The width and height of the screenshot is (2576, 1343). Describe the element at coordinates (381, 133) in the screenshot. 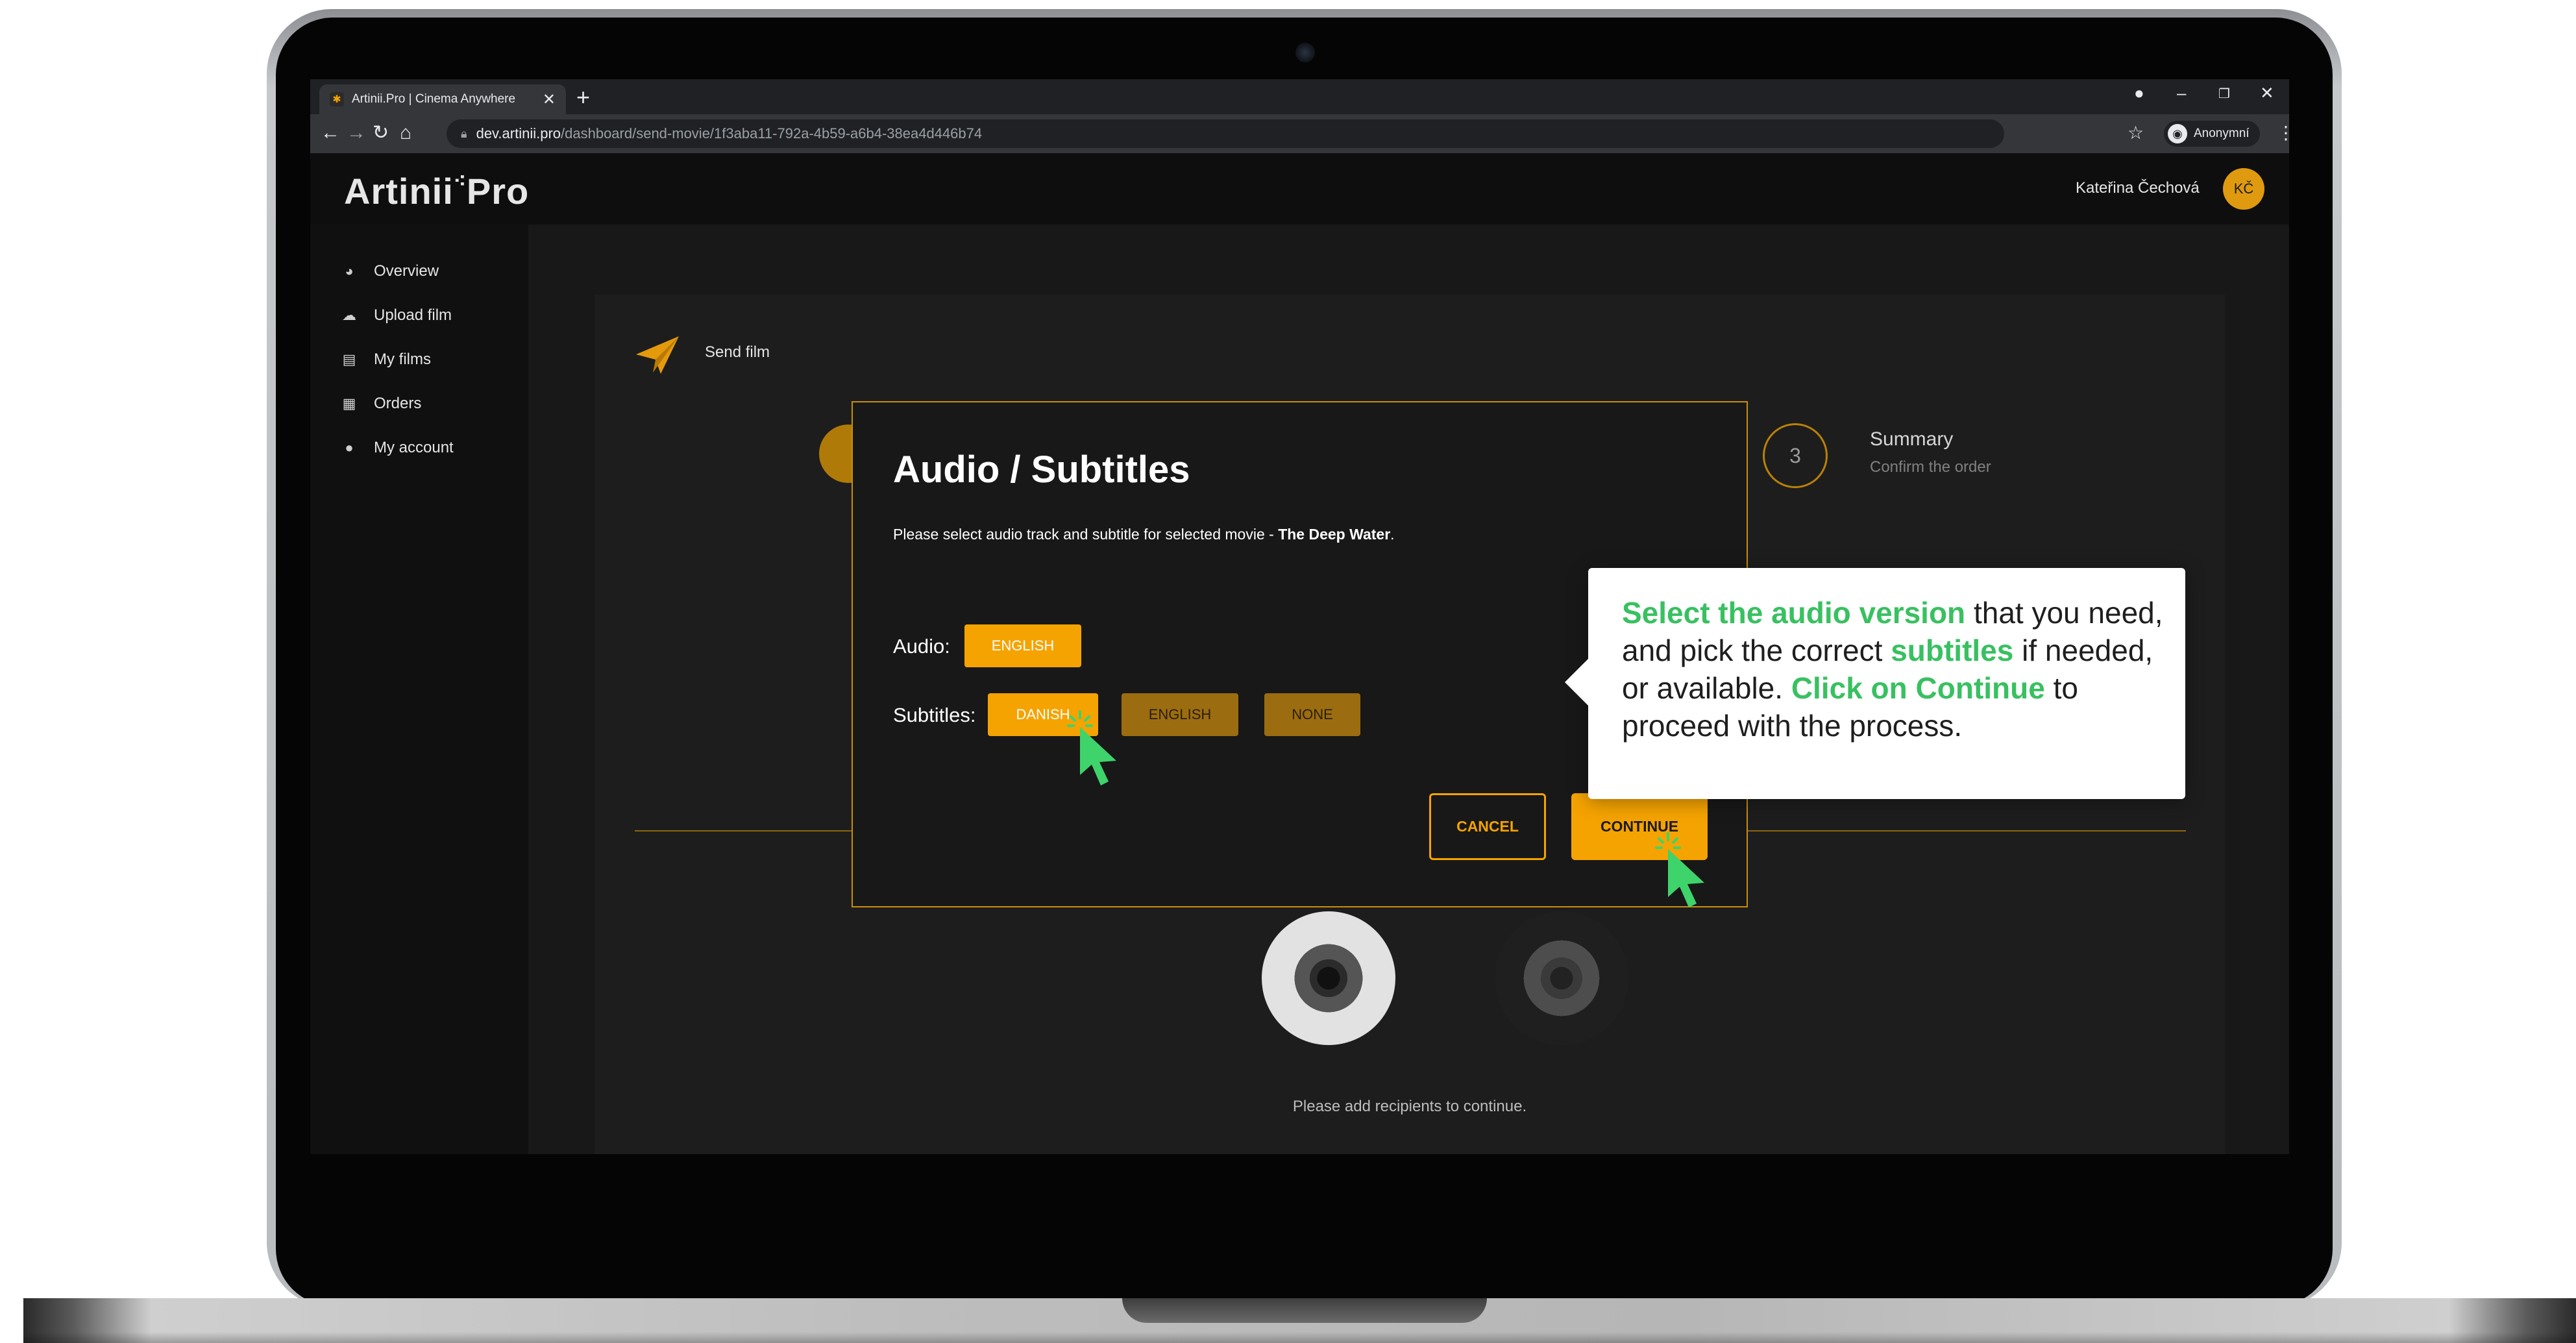

I see `reload-icon: ↻` at that location.